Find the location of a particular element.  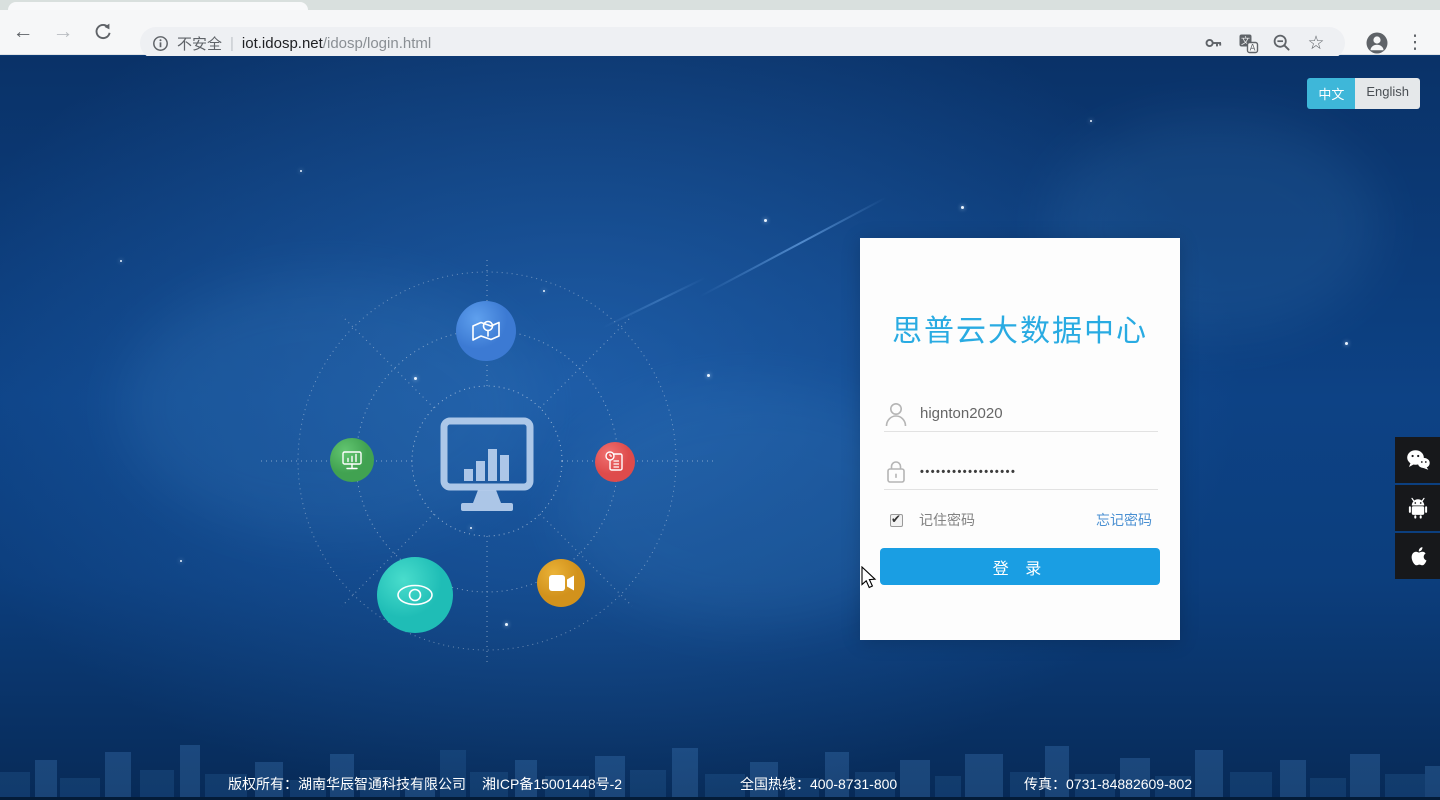

social-sidebar is located at coordinates (1417, 509).